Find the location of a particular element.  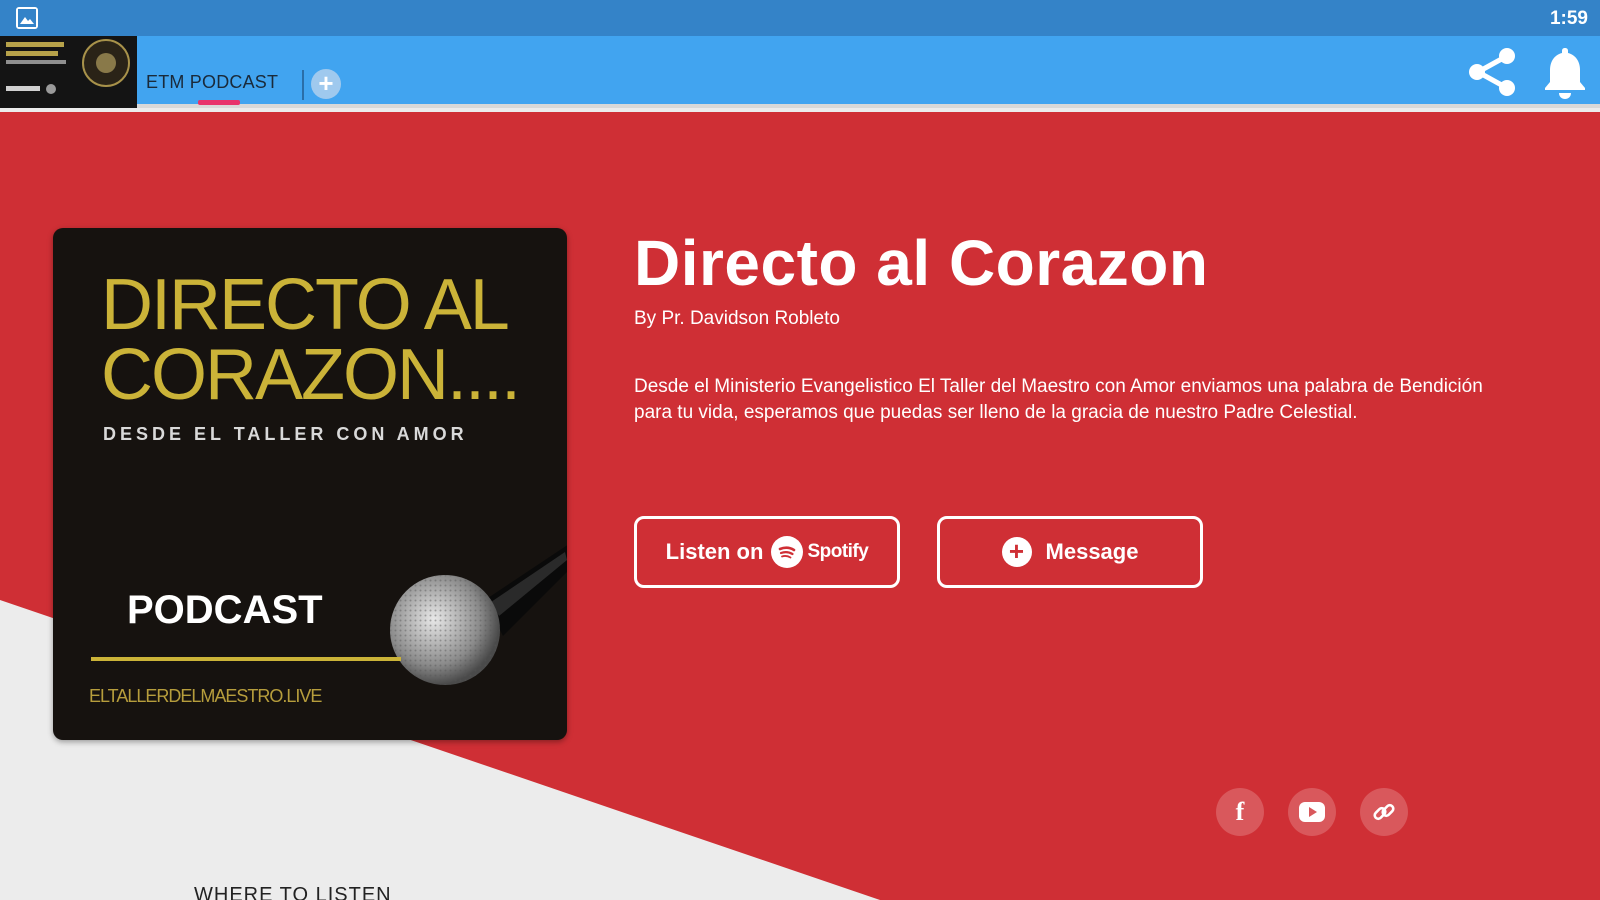

cover-divider is located at coordinates (246, 659).